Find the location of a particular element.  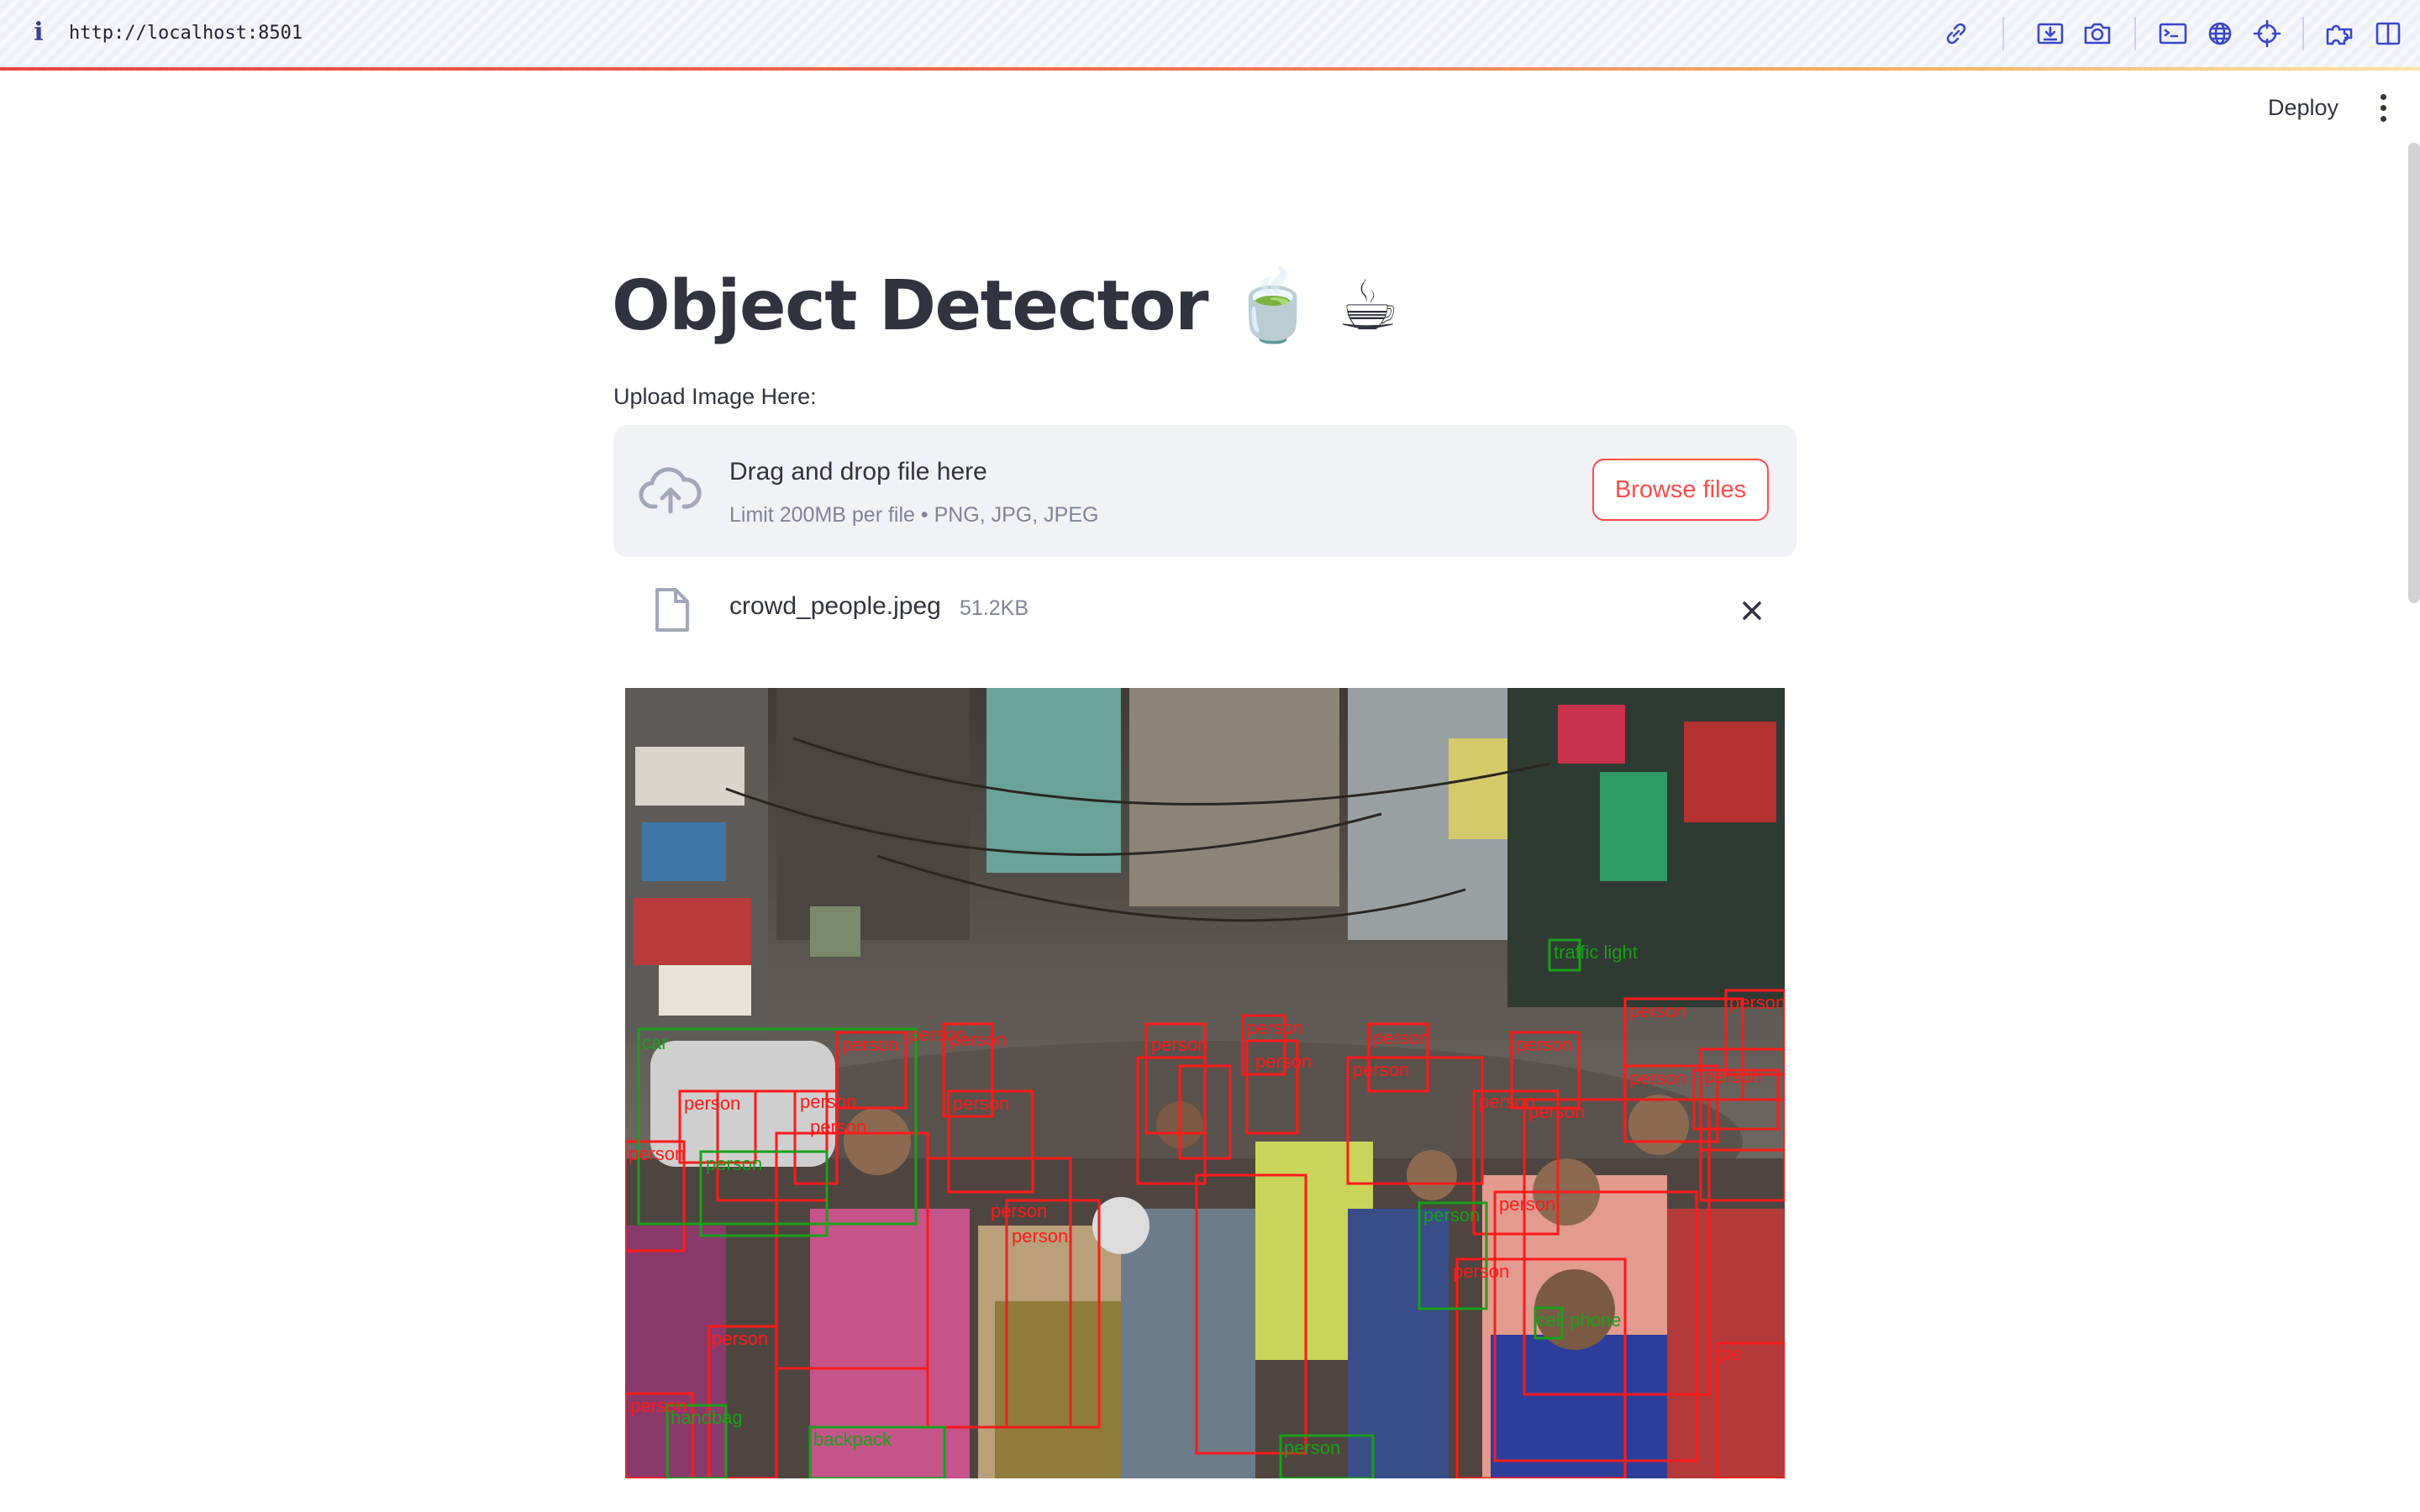

uploaded-file-row: crowd_people.jpeg 51.2KB is located at coordinates (1205, 609).